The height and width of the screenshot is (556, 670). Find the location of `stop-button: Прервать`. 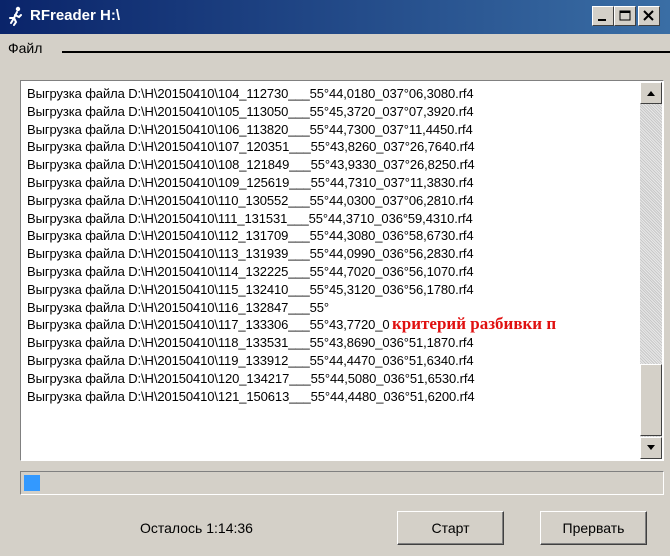

stop-button: Прервать is located at coordinates (593, 528).